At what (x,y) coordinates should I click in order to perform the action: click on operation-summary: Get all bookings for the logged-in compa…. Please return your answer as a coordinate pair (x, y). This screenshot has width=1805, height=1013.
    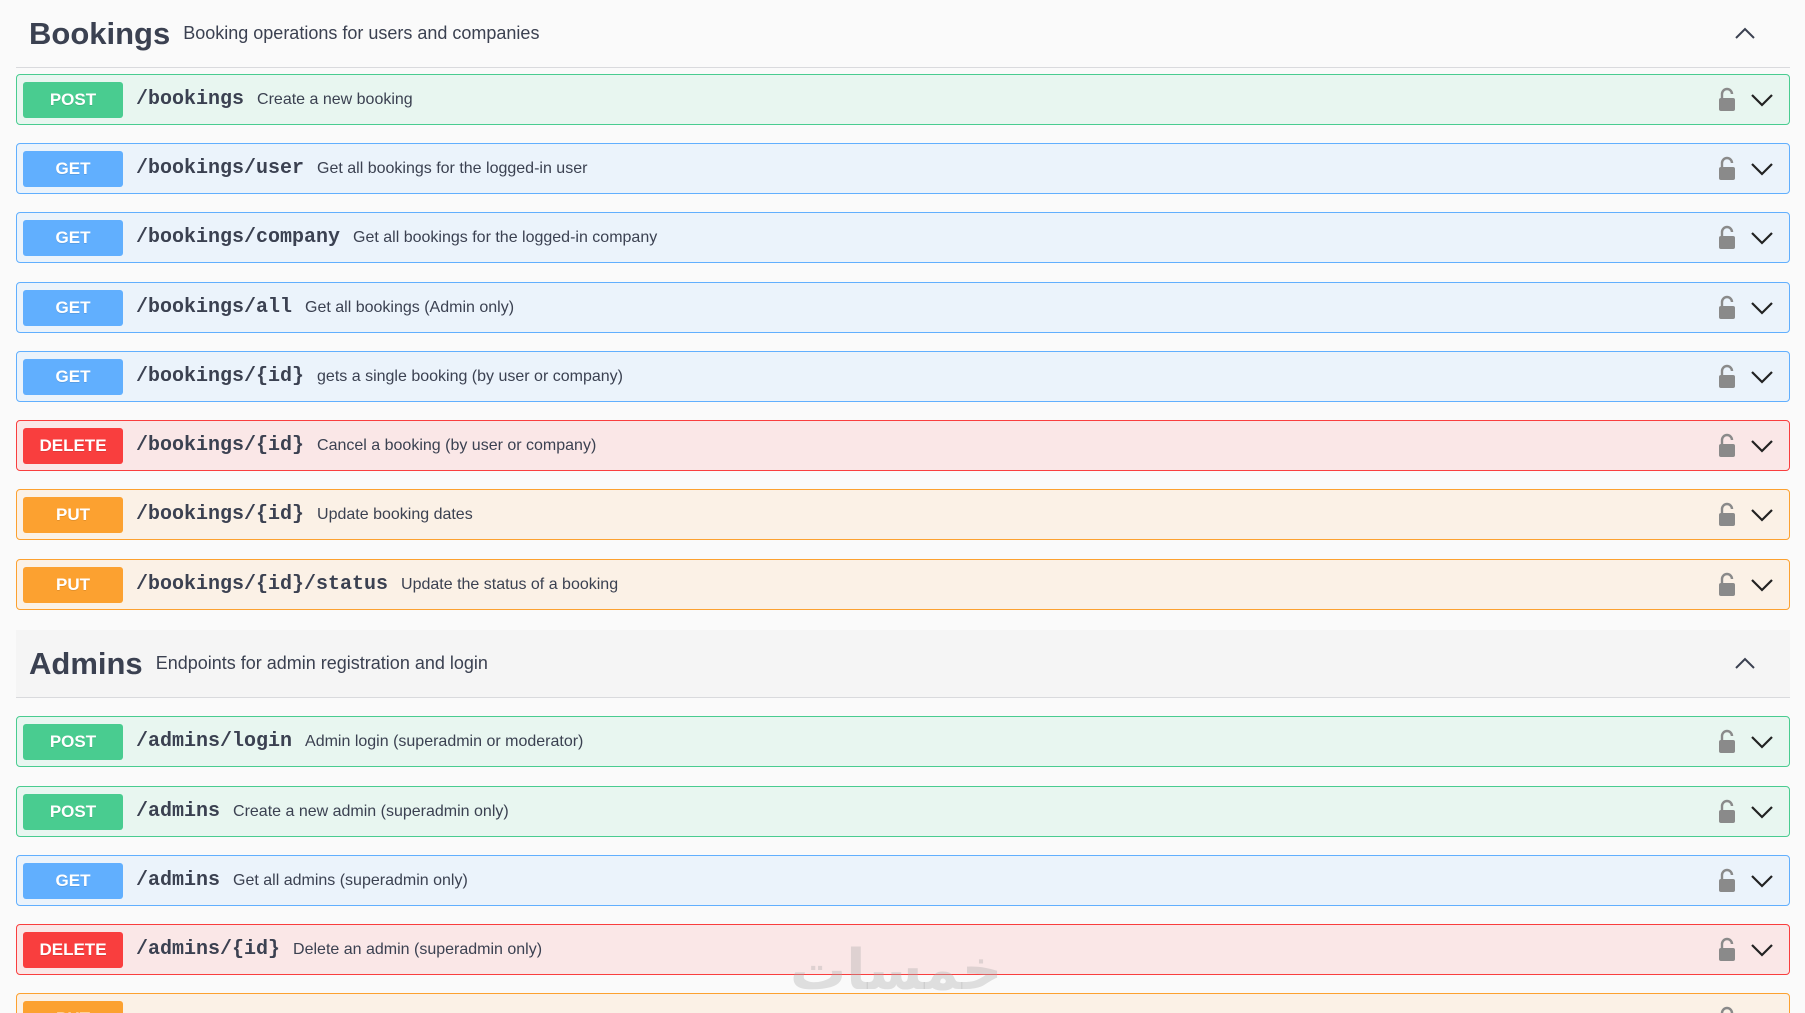
    Looking at the image, I should click on (505, 237).